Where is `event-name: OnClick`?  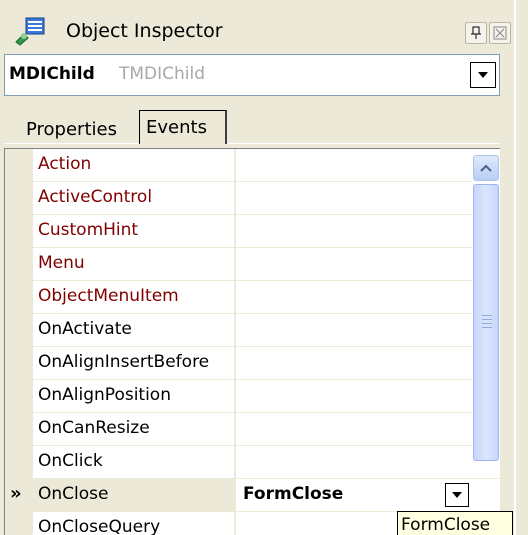 event-name: OnClick is located at coordinates (70, 461).